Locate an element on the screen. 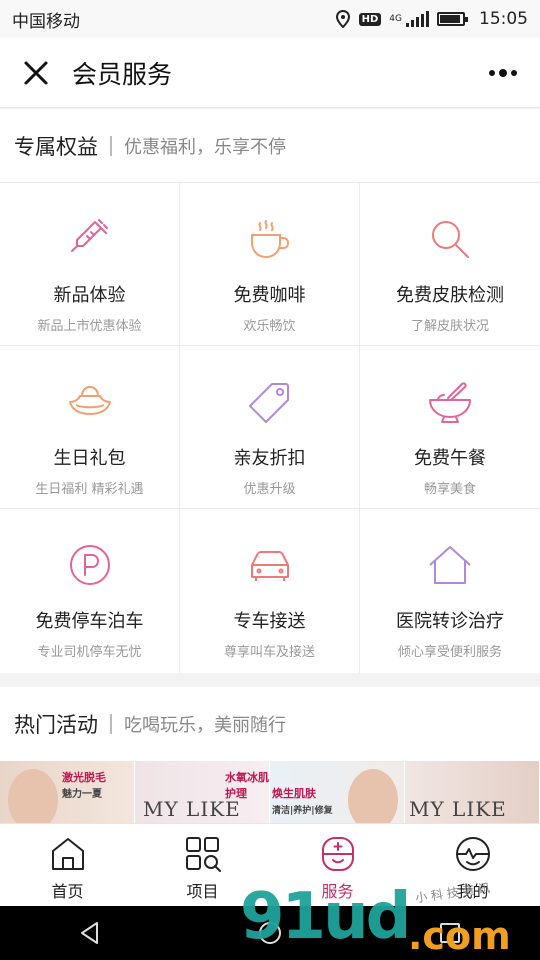 This screenshot has height=960, width=540. mortar-bowl-icon is located at coordinates (450, 402).